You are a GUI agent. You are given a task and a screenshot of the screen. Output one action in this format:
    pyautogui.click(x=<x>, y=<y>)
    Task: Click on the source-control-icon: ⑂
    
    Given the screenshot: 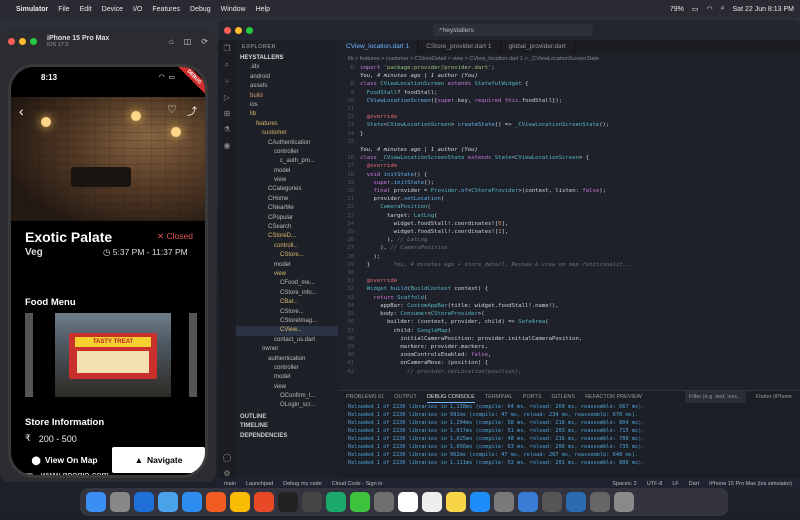 What is the action you would take?
    pyautogui.click(x=227, y=81)
    